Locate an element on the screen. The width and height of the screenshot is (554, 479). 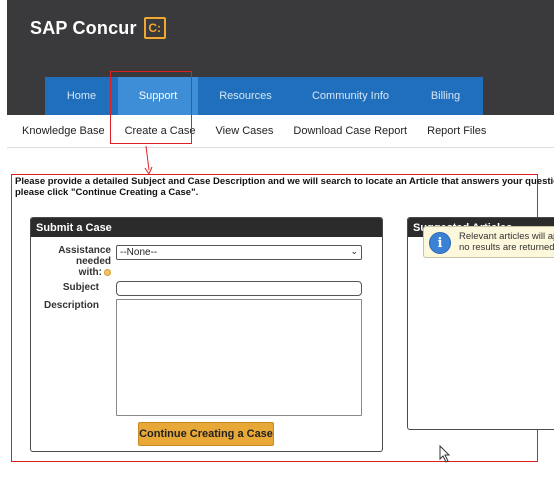
tab-billing: Billing is located at coordinates (445, 96).